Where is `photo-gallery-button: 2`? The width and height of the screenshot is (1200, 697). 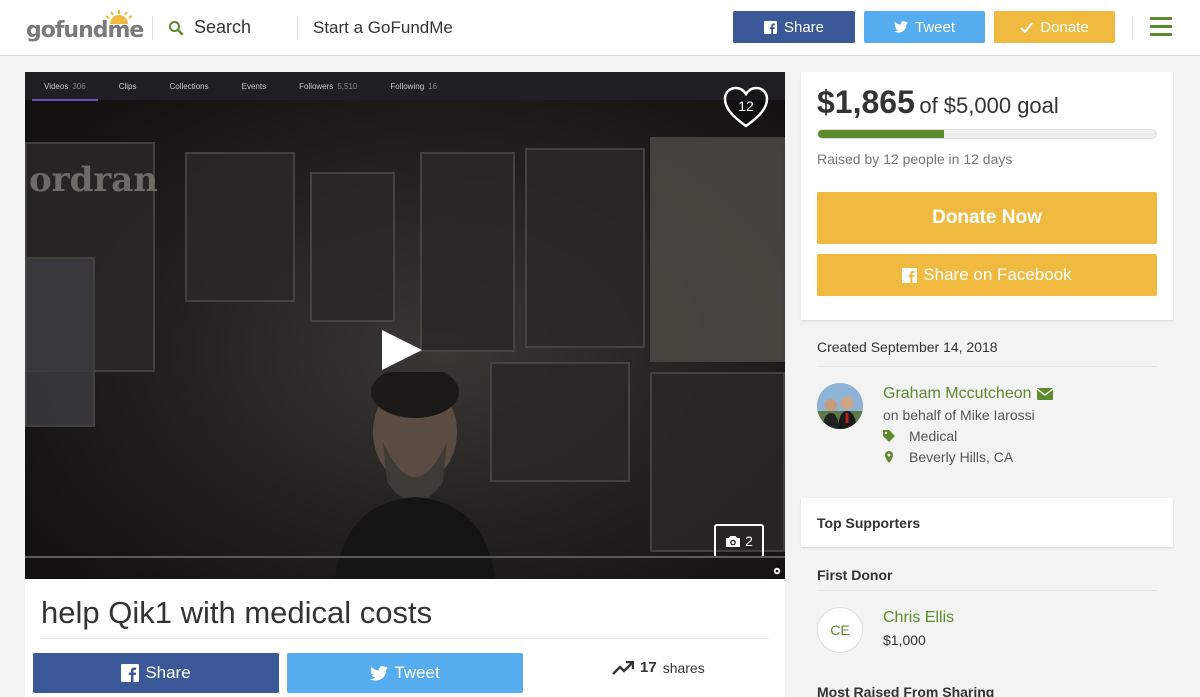
photo-gallery-button: 2 is located at coordinates (739, 541).